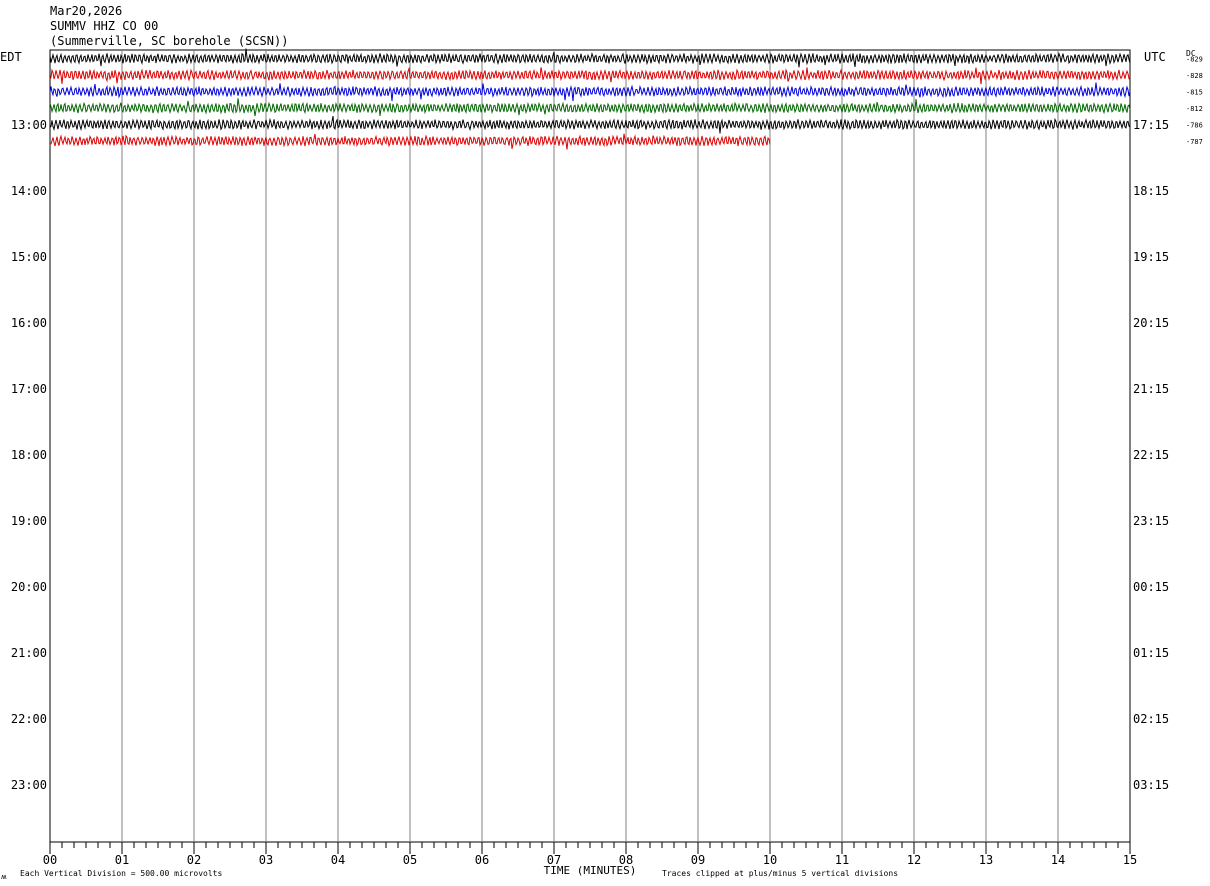  Describe the element at coordinates (122, 860) in the screenshot. I see `x-tick-label: 01` at that location.